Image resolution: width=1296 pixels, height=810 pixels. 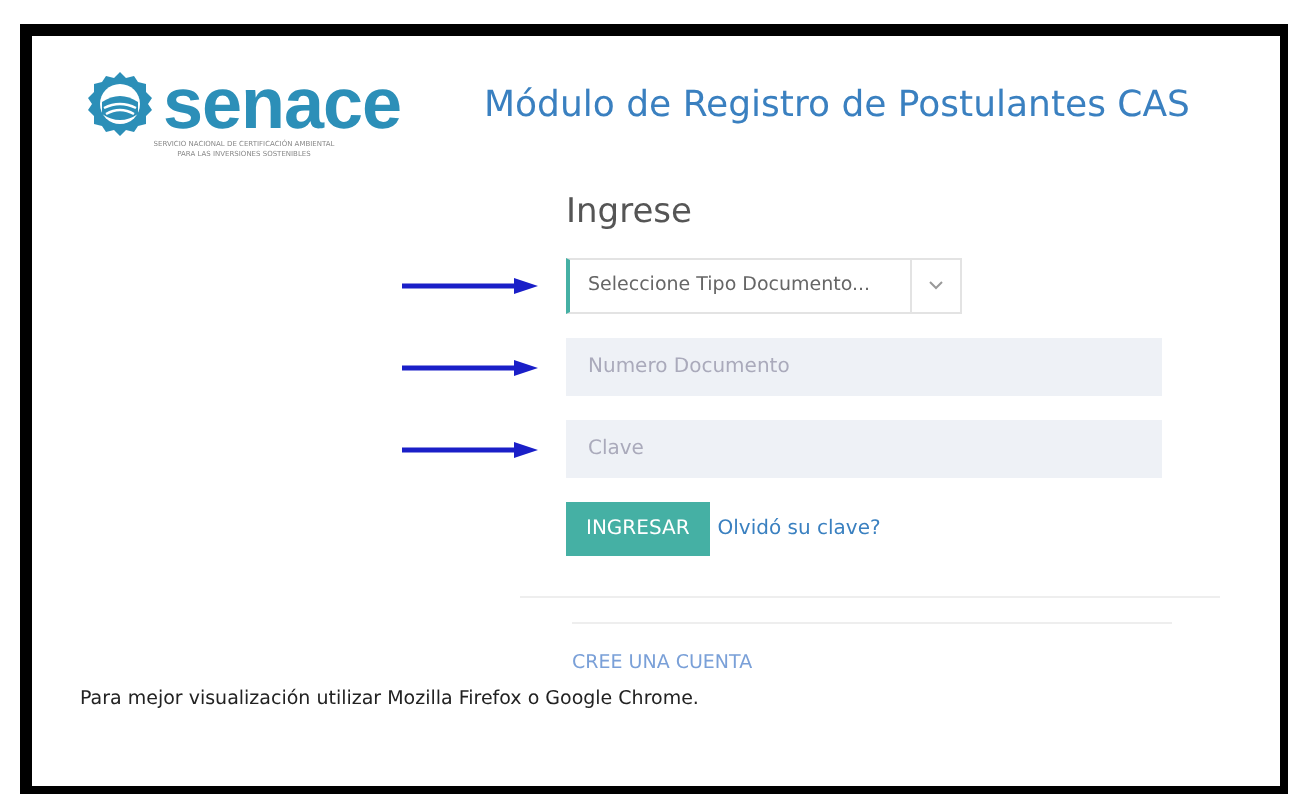 I want to click on chevron-down-icon, so click(x=936, y=285).